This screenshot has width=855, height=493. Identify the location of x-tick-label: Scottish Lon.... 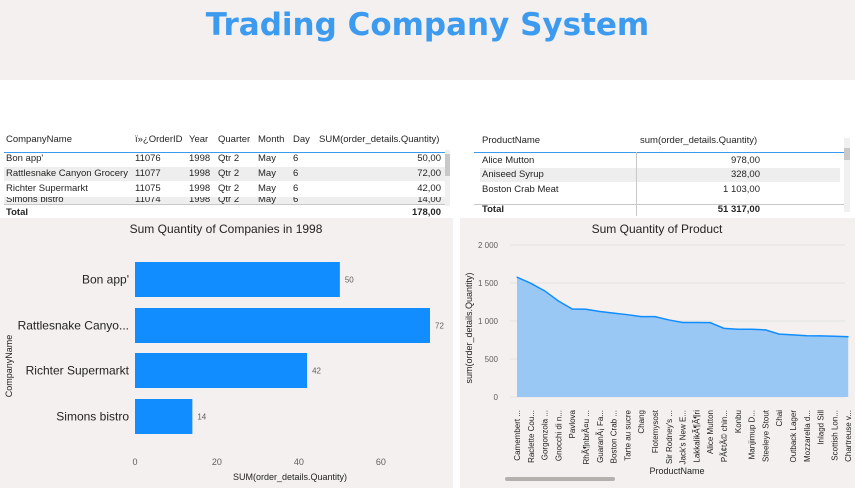
(834, 435).